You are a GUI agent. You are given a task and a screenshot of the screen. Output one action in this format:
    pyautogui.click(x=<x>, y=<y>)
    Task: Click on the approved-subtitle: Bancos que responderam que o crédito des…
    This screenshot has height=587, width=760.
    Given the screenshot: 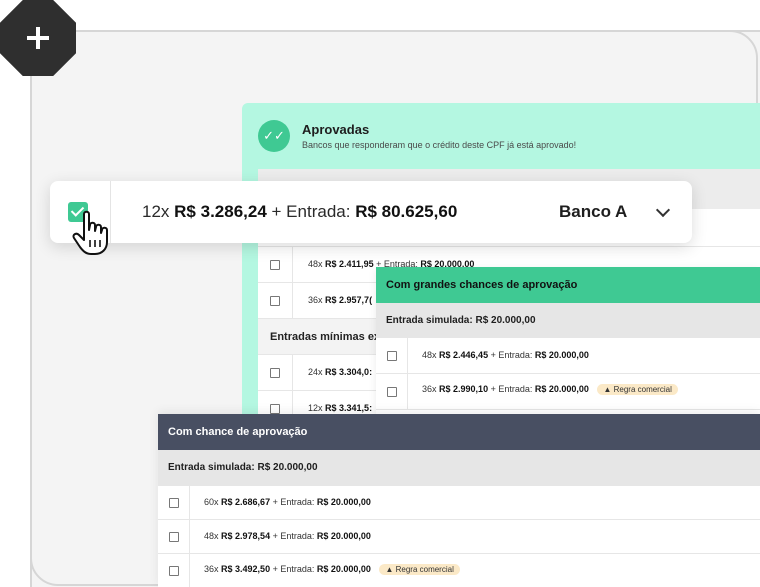 What is the action you would take?
    pyautogui.click(x=439, y=145)
    